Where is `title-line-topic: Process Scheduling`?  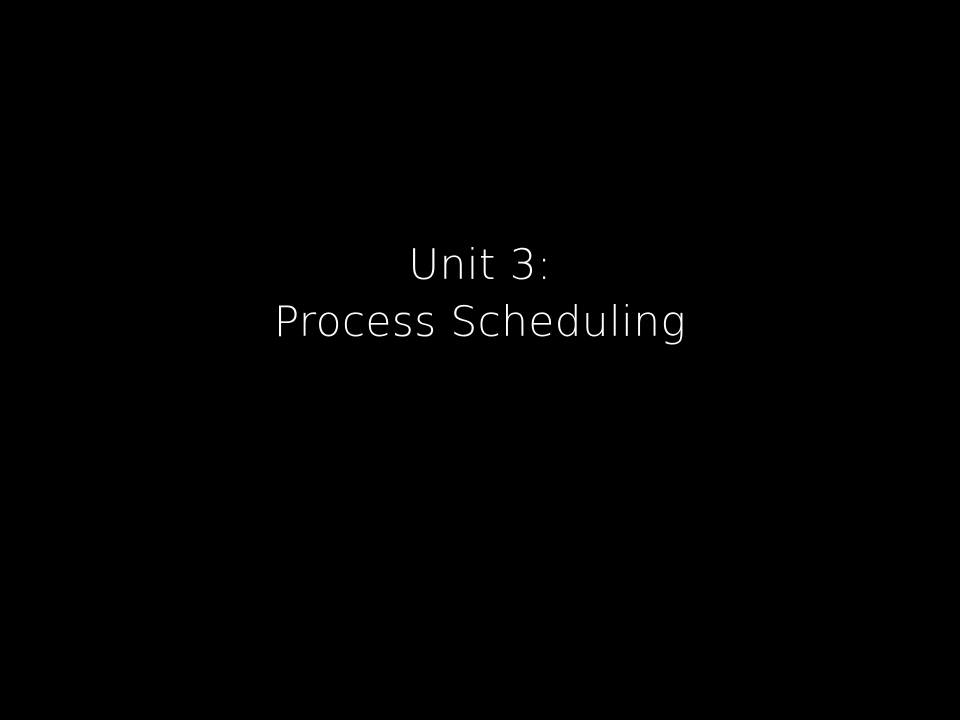 title-line-topic: Process Scheduling is located at coordinates (480, 321).